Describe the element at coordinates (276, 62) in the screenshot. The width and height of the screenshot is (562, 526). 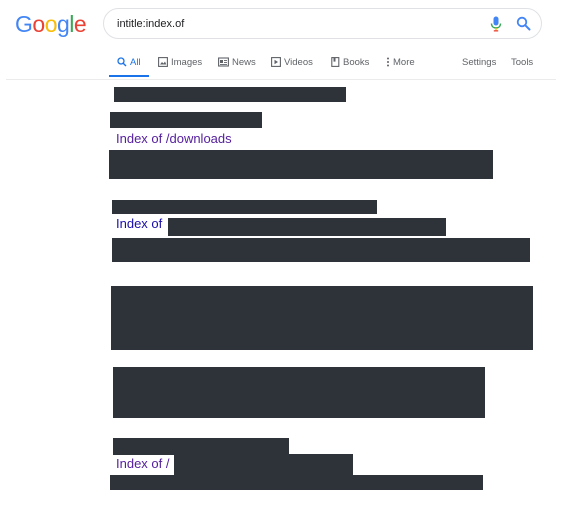
I see `video-icon` at that location.